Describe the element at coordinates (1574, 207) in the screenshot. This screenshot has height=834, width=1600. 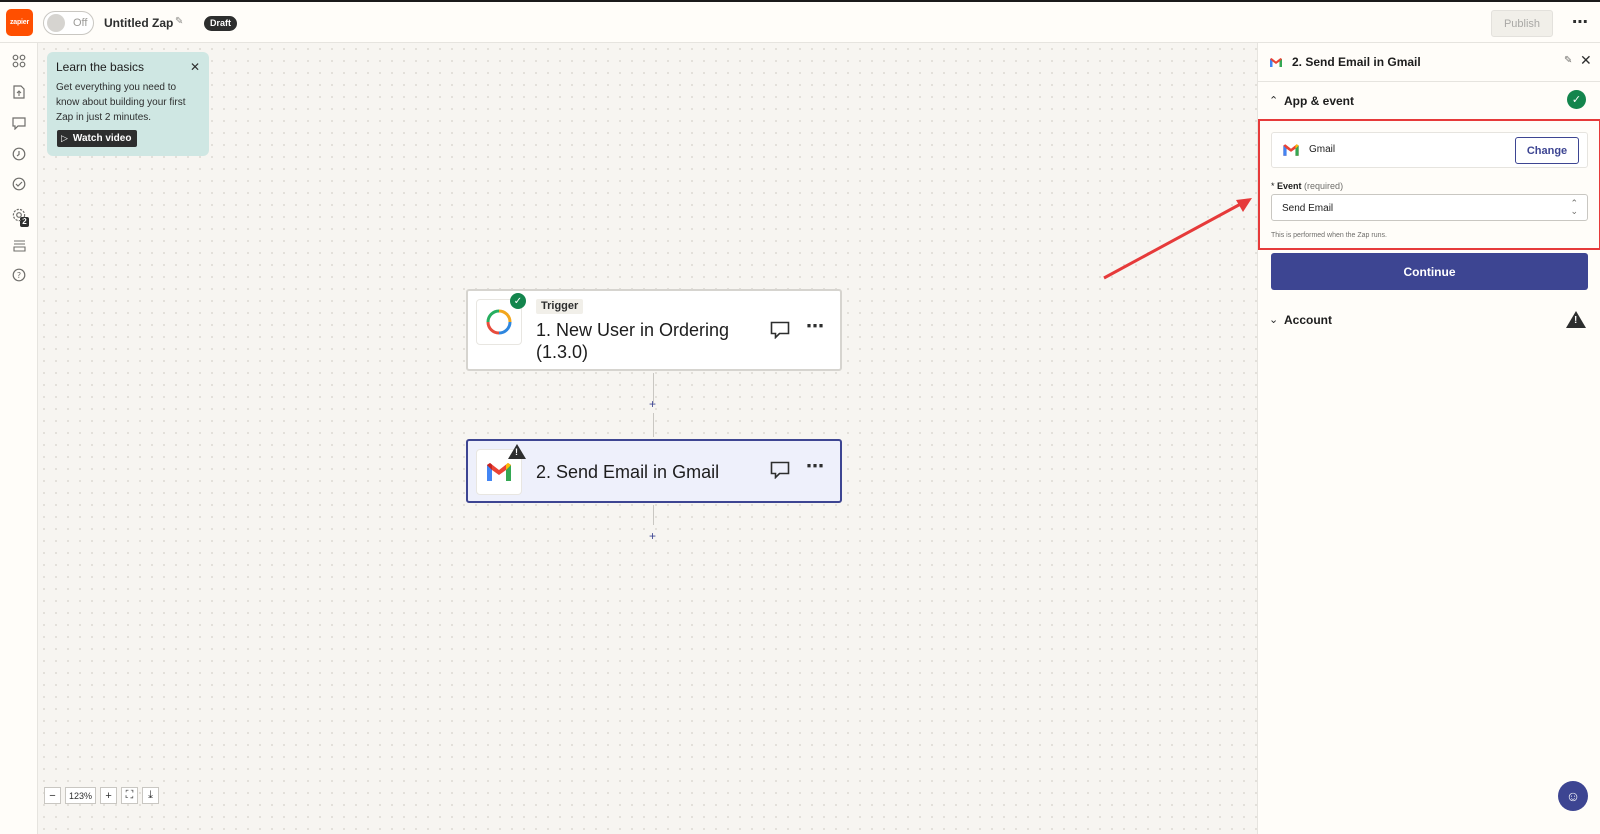
I see `select-arrows-icon: ⌃ ⌄` at that location.